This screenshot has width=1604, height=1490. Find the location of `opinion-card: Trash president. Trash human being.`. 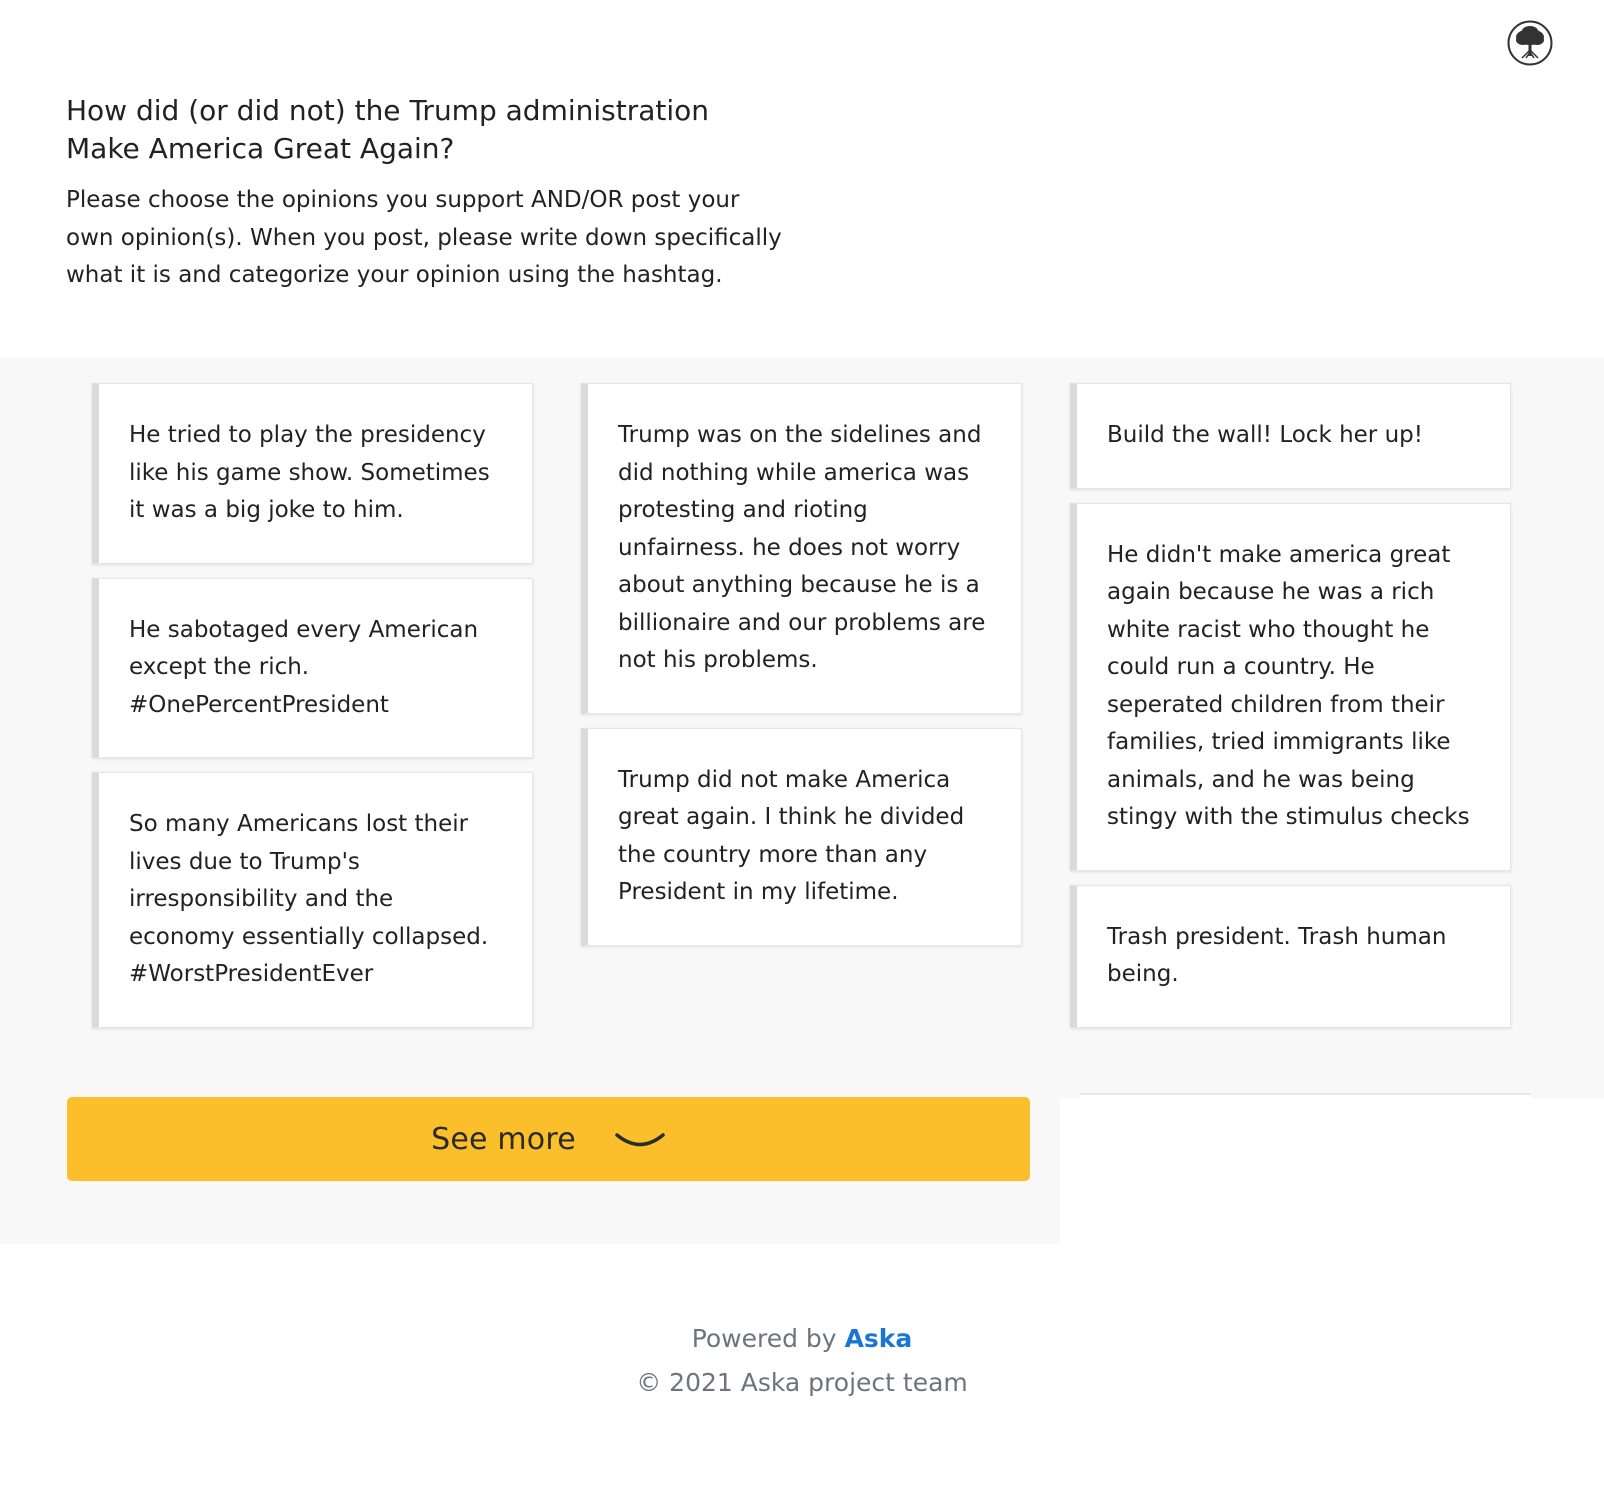

opinion-card: Trash president. Trash human being. is located at coordinates (1290, 956).